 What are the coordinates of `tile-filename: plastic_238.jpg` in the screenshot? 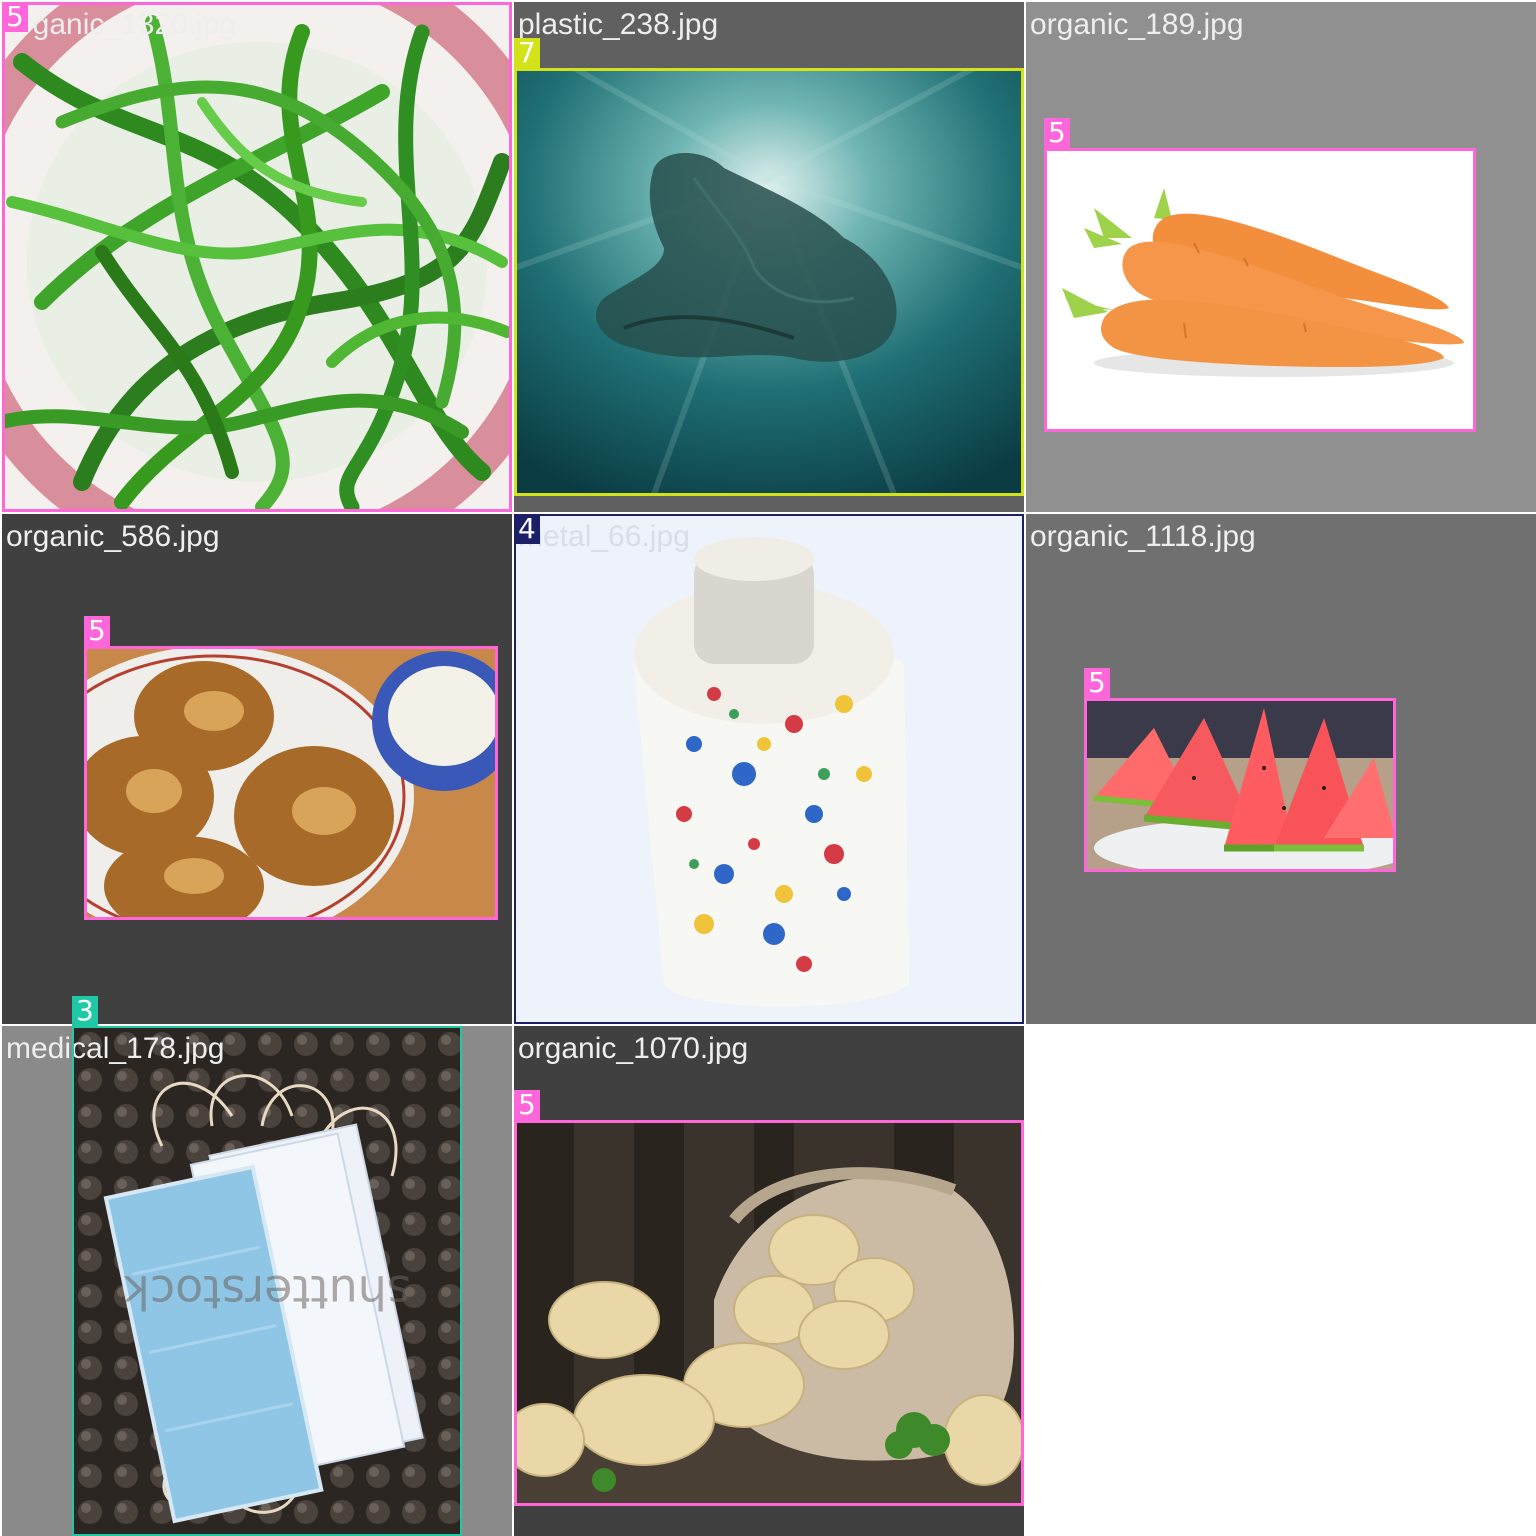 It's located at (618, 24).